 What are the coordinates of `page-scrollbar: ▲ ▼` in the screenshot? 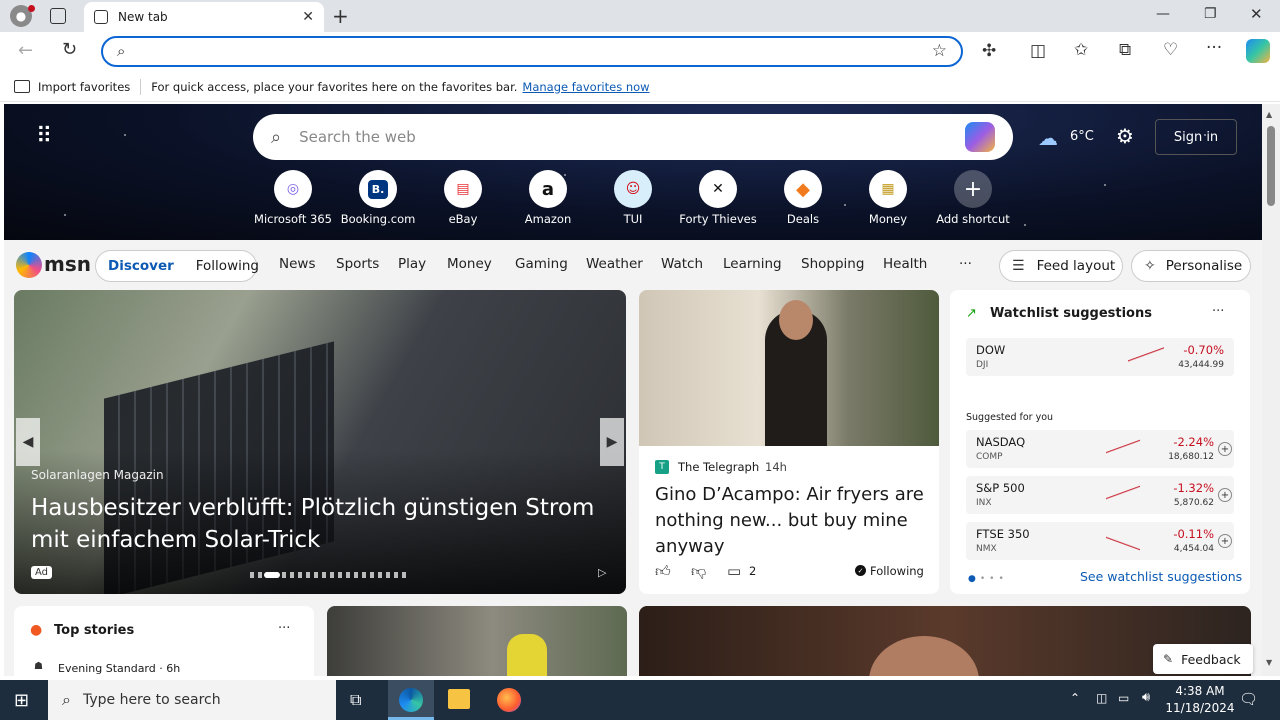 It's located at (1271, 390).